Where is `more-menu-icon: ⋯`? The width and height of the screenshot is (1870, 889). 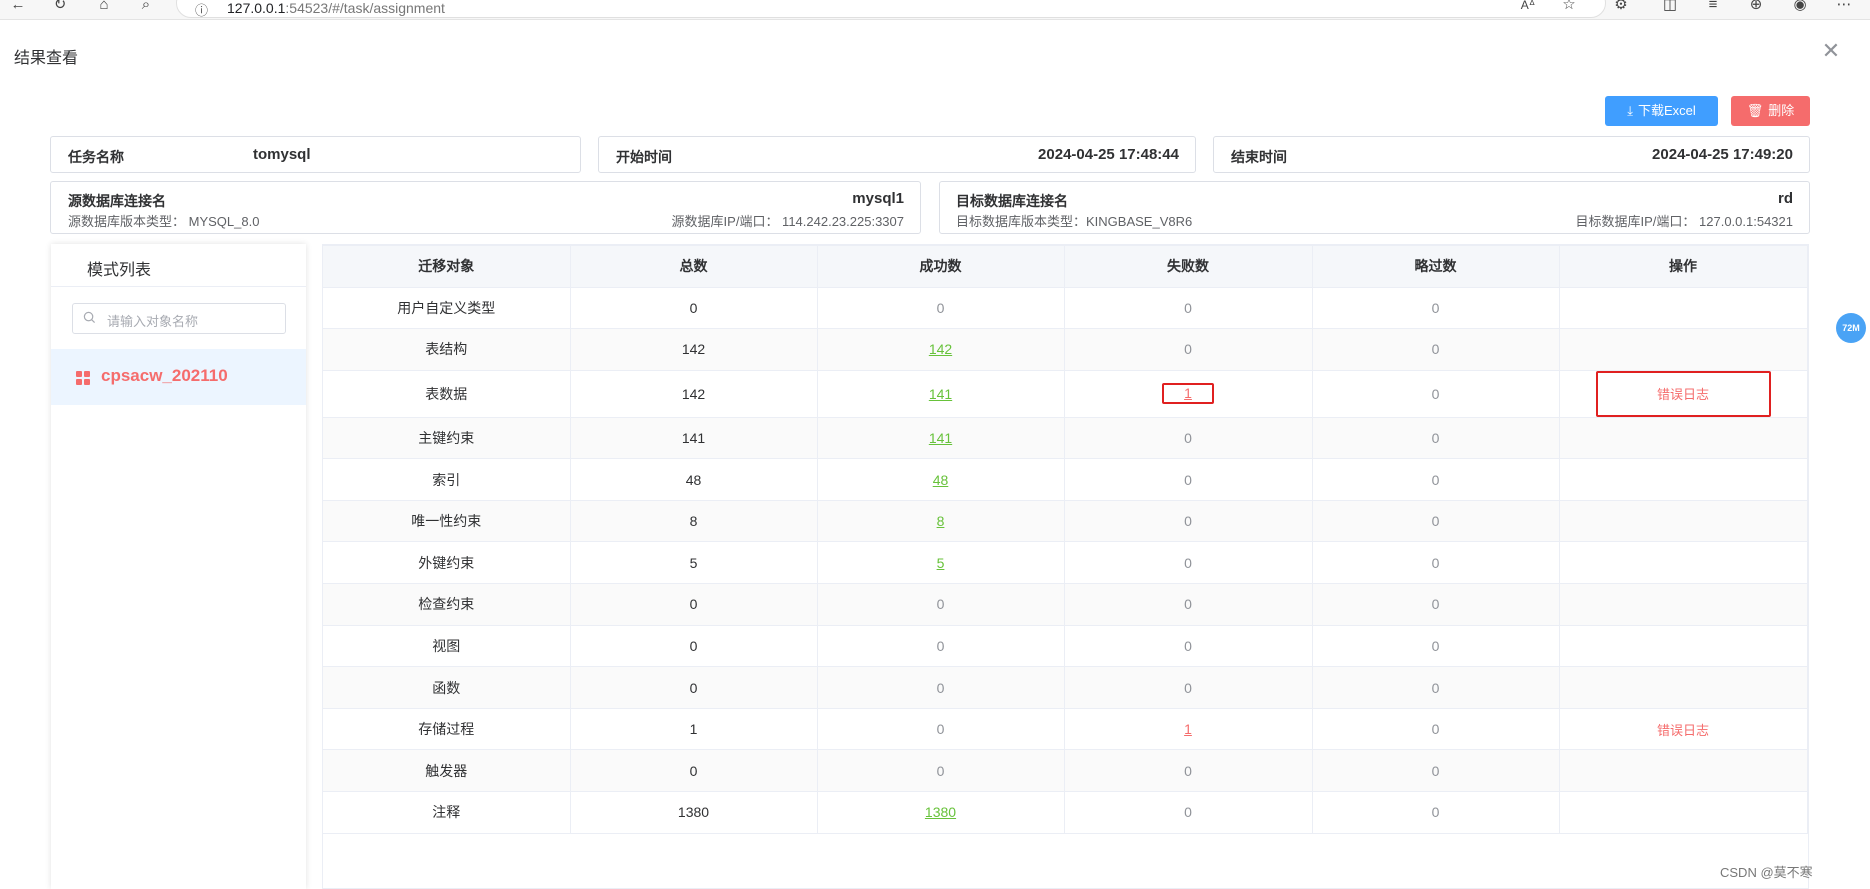 more-menu-icon: ⋯ is located at coordinates (1844, 6).